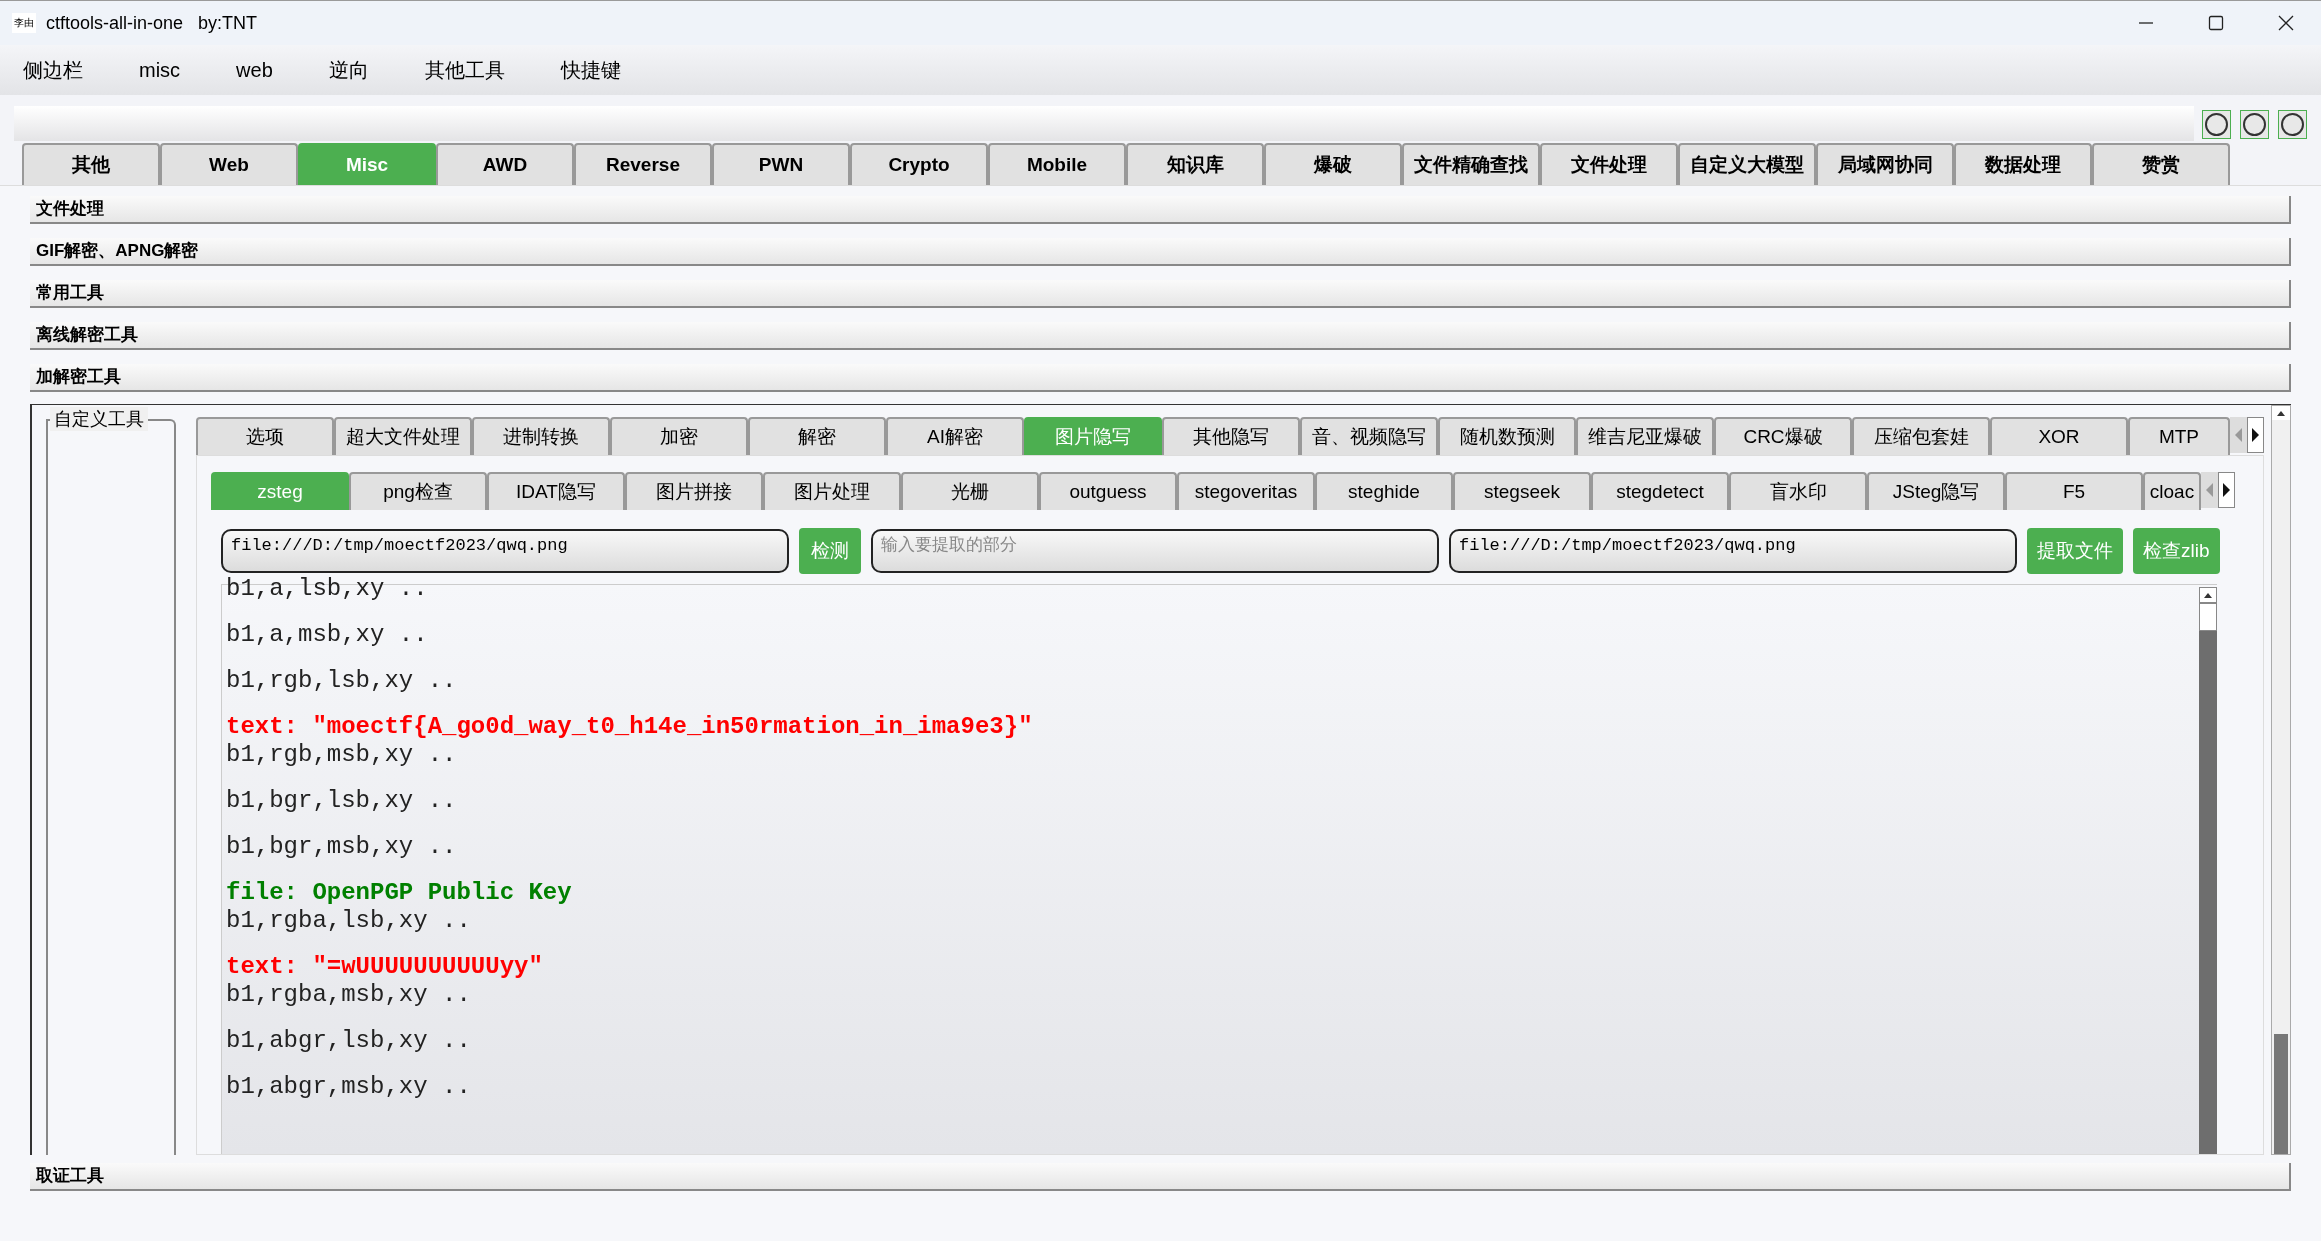 This screenshot has height=1241, width=2321. Describe the element at coordinates (1057, 164) in the screenshot. I see `main-tab: Mobile` at that location.